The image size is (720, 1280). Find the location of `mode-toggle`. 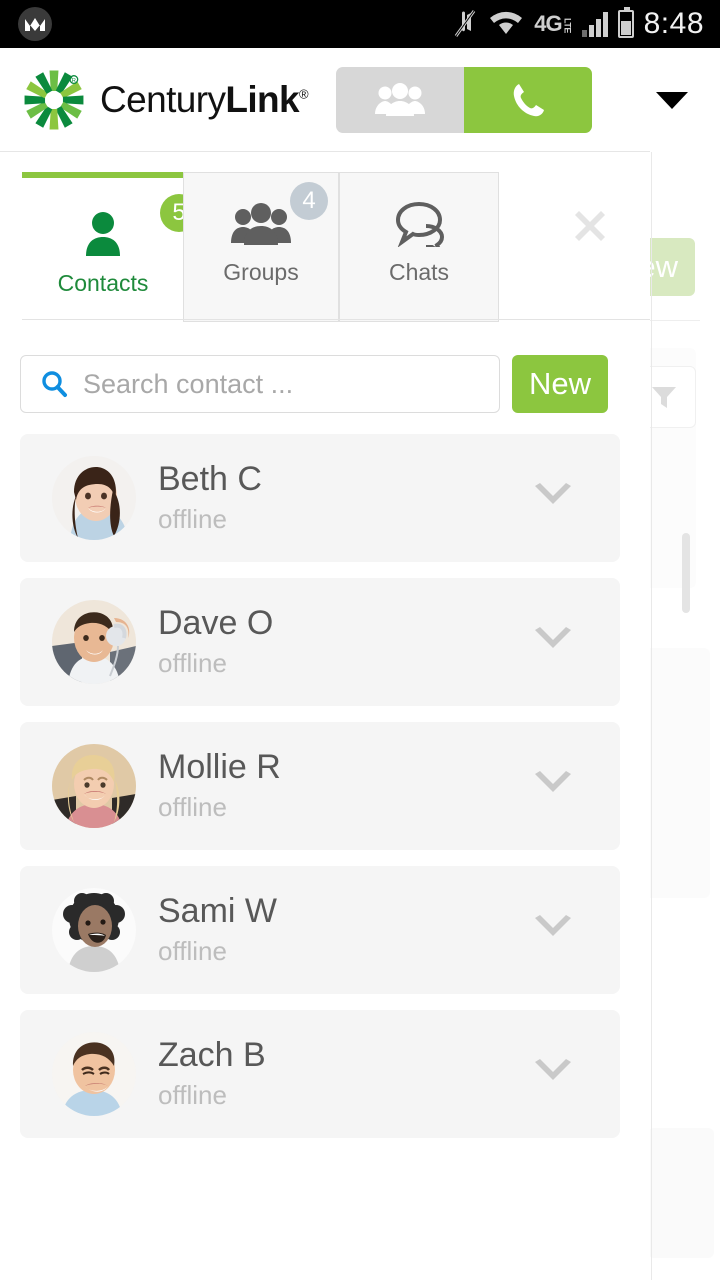

mode-toggle is located at coordinates (464, 100).